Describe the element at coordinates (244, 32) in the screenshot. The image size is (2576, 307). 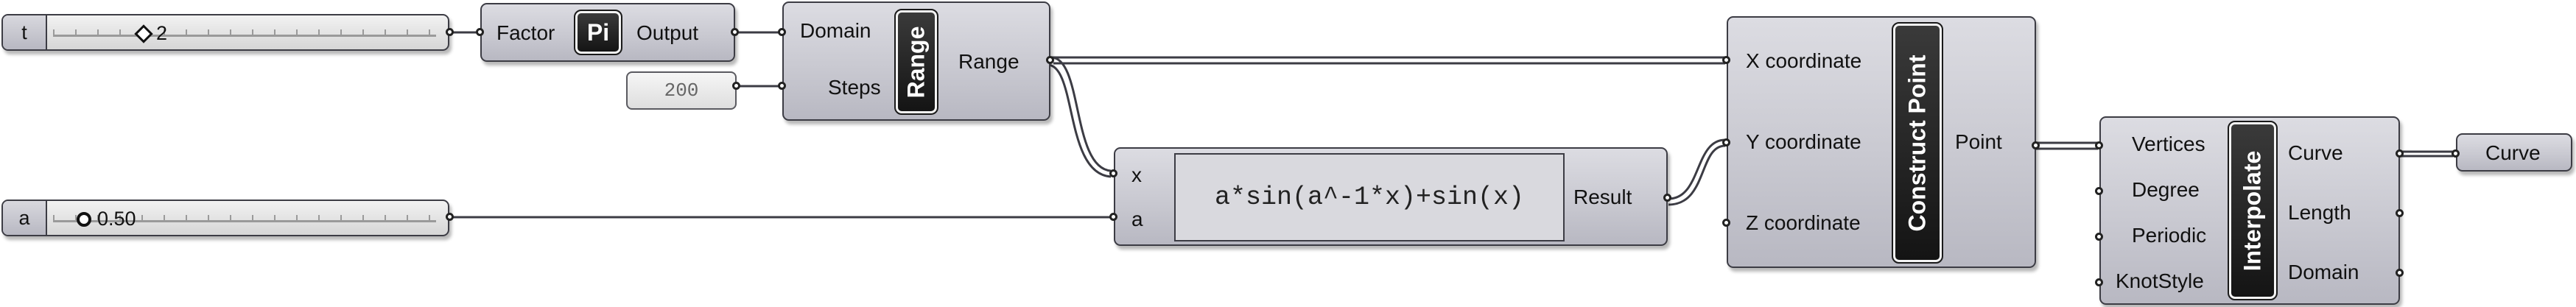
I see `slider-t-ticks` at that location.